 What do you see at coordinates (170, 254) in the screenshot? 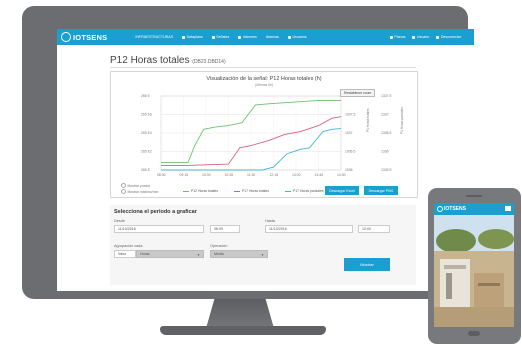
I see `agrupacion-unit-select: Horas ▼` at bounding box center [170, 254].